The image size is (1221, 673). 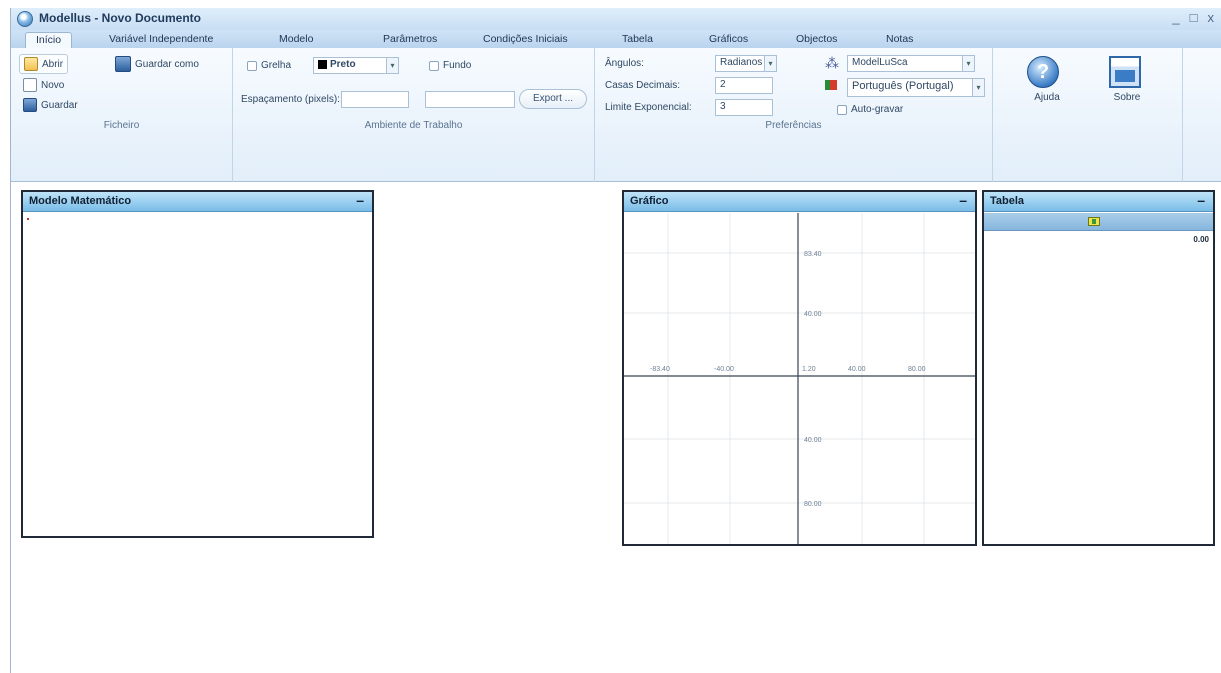 I want to click on save-button: Guardar, so click(x=50, y=105).